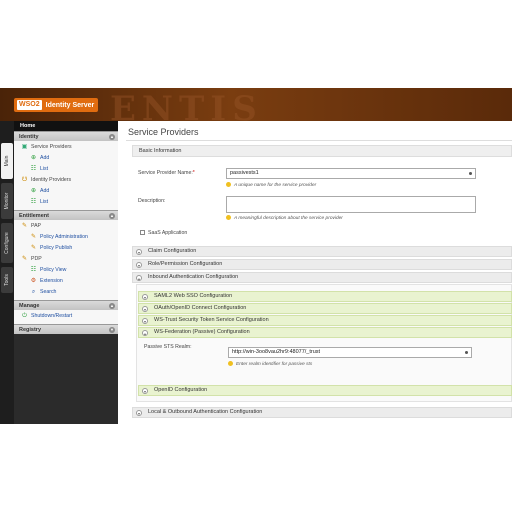 Image resolution: width=512 pixels, height=512 pixels. I want to click on passive-sts-realm-label: Passive STS Realm:, so click(168, 347).